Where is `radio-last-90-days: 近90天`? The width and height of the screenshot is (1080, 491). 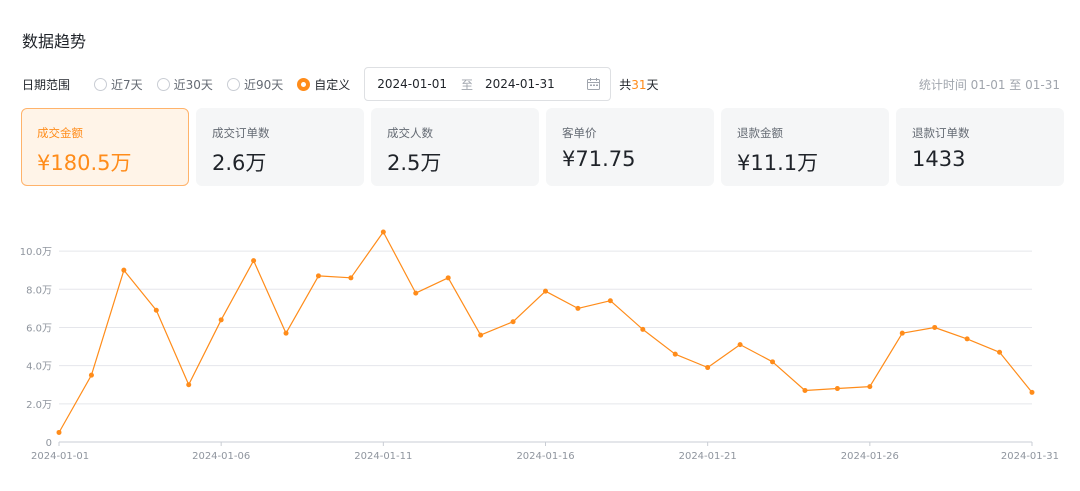
radio-last-90-days: 近90天 is located at coordinates (255, 84).